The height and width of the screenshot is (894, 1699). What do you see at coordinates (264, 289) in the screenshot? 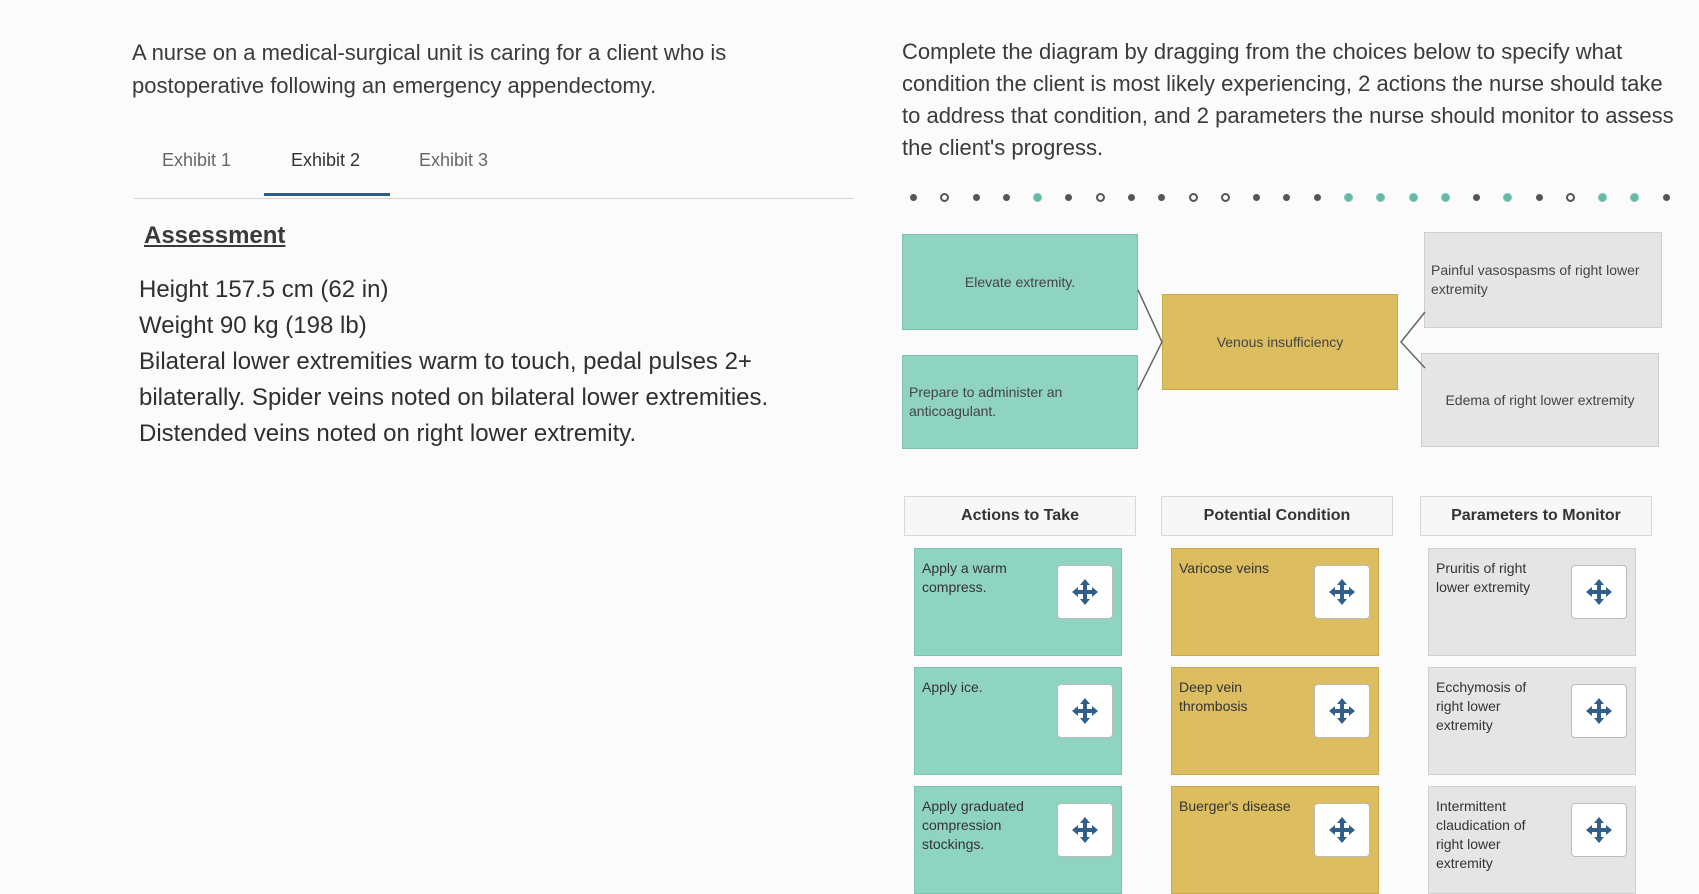
I see `assessment-line: Height 157.5 cm (62 in)` at bounding box center [264, 289].